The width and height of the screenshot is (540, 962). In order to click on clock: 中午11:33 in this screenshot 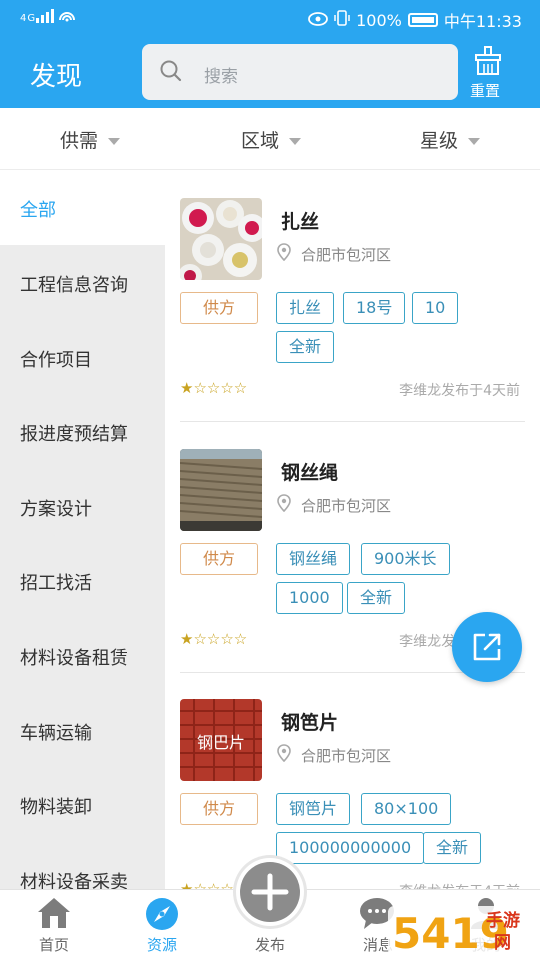, I will do `click(482, 21)`.